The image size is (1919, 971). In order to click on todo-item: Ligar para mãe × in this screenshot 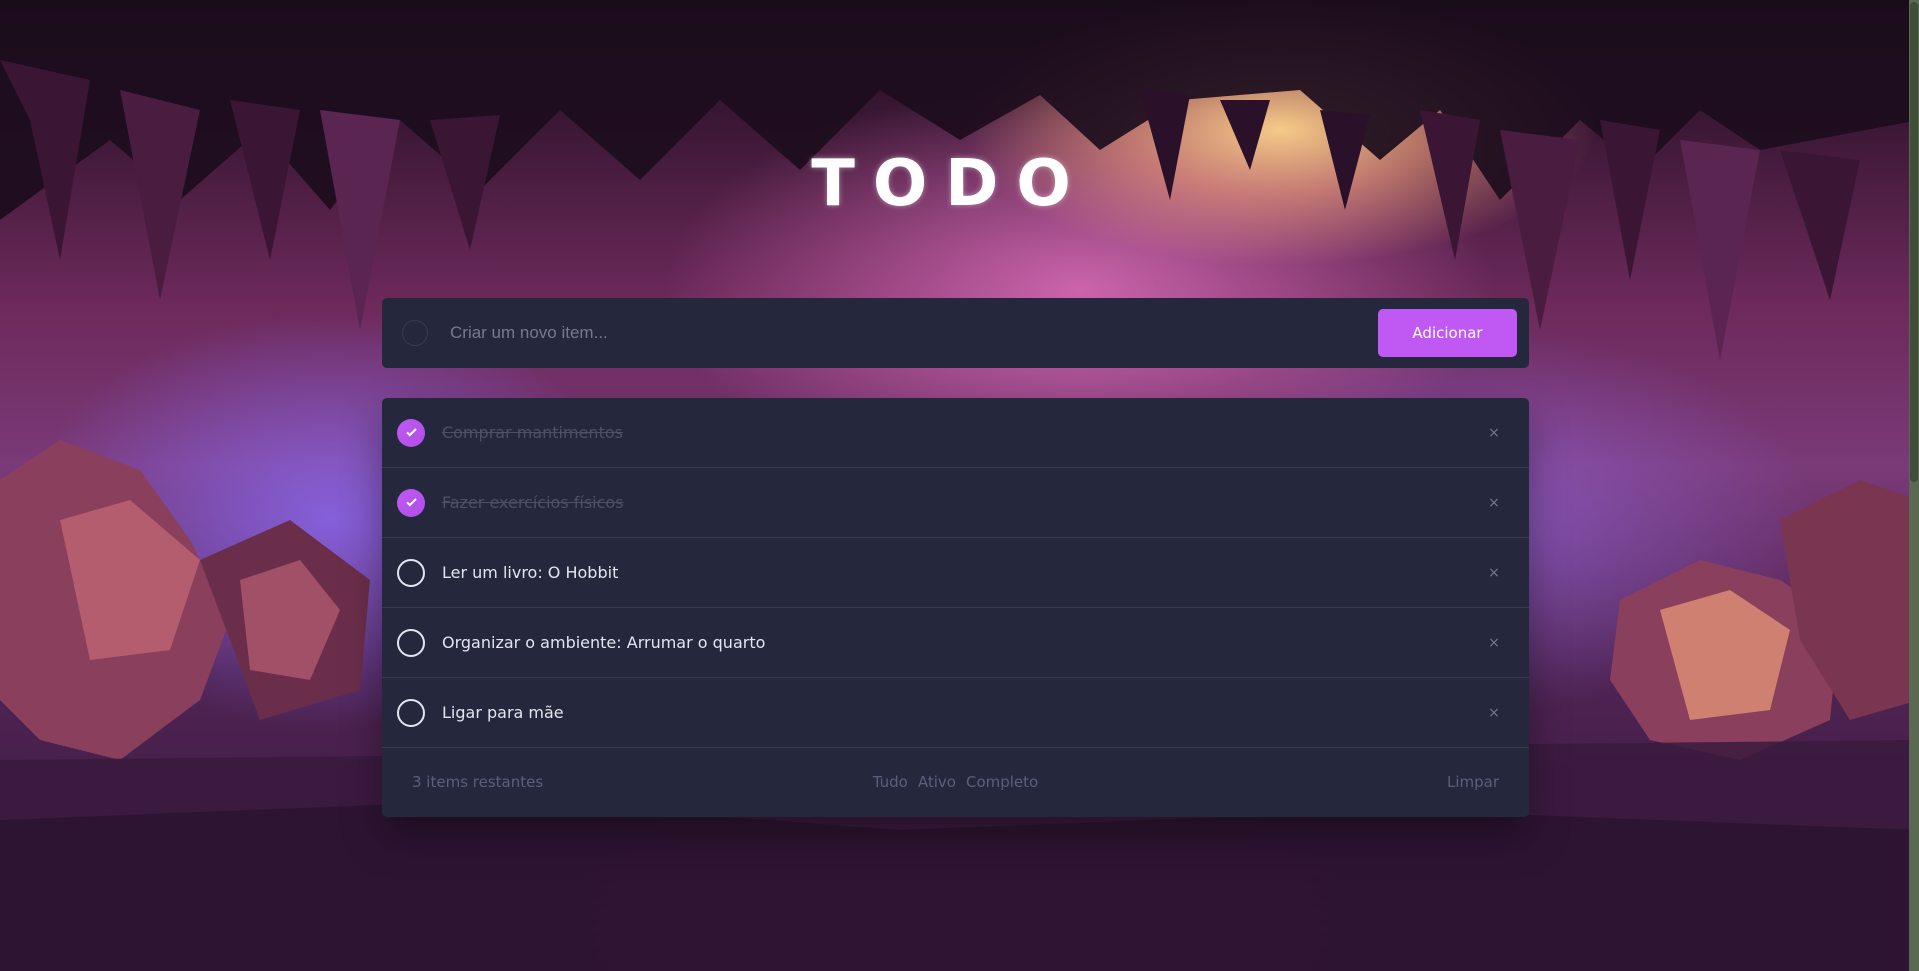, I will do `click(955, 713)`.